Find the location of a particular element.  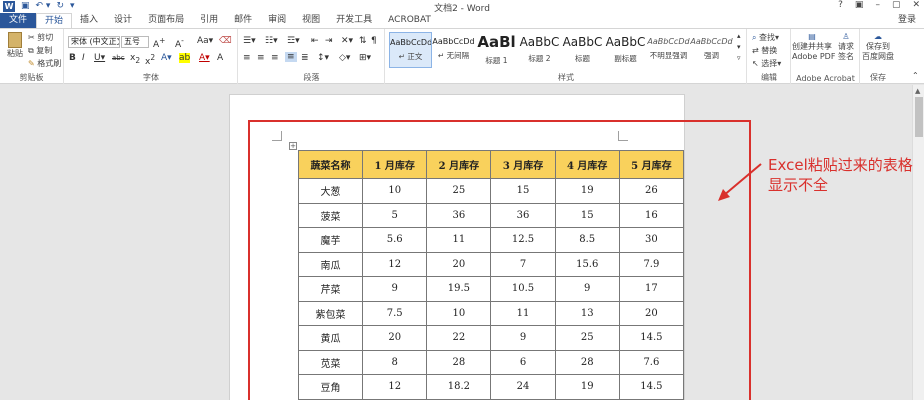

show-marks-icon: ¶ is located at coordinates (374, 41).